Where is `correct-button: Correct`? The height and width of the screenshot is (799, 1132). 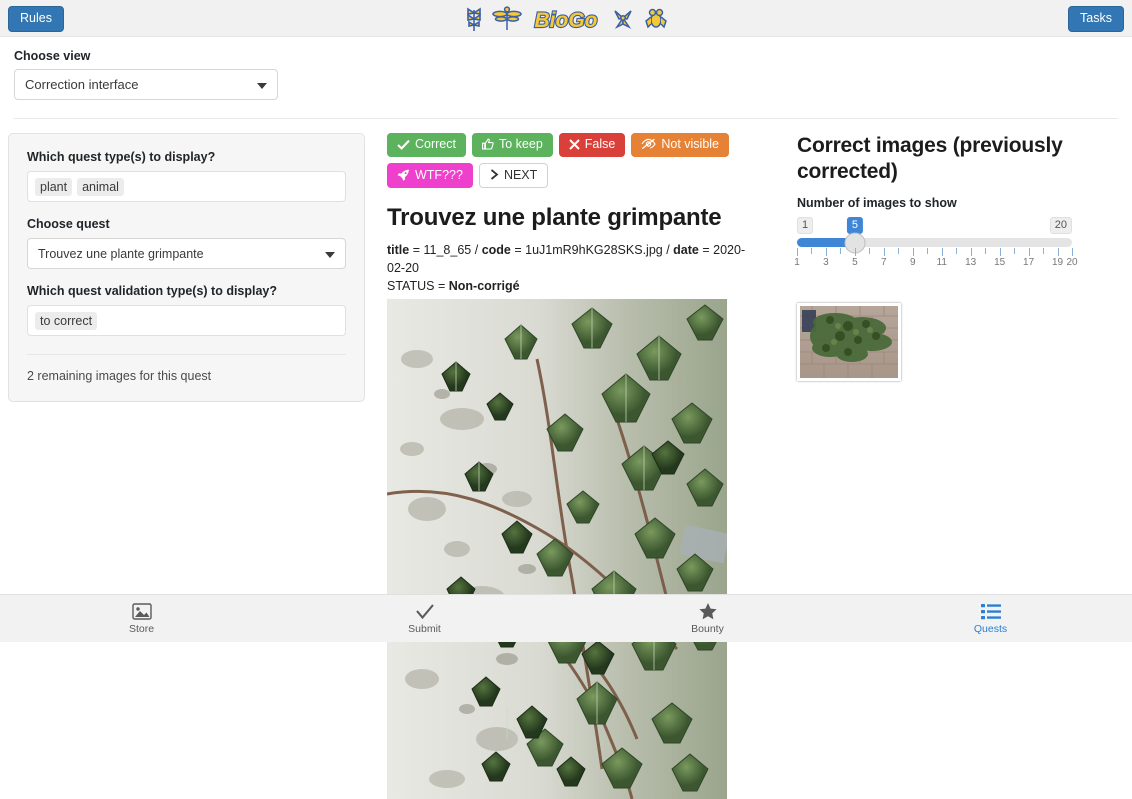 correct-button: Correct is located at coordinates (426, 145).